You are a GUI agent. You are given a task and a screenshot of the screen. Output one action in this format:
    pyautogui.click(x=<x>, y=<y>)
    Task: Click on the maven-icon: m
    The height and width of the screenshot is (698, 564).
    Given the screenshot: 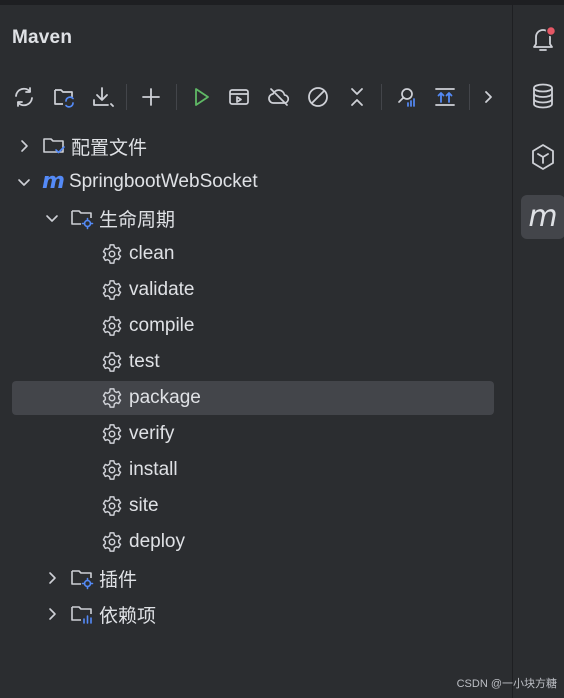 What is the action you would take?
    pyautogui.click(x=542, y=217)
    